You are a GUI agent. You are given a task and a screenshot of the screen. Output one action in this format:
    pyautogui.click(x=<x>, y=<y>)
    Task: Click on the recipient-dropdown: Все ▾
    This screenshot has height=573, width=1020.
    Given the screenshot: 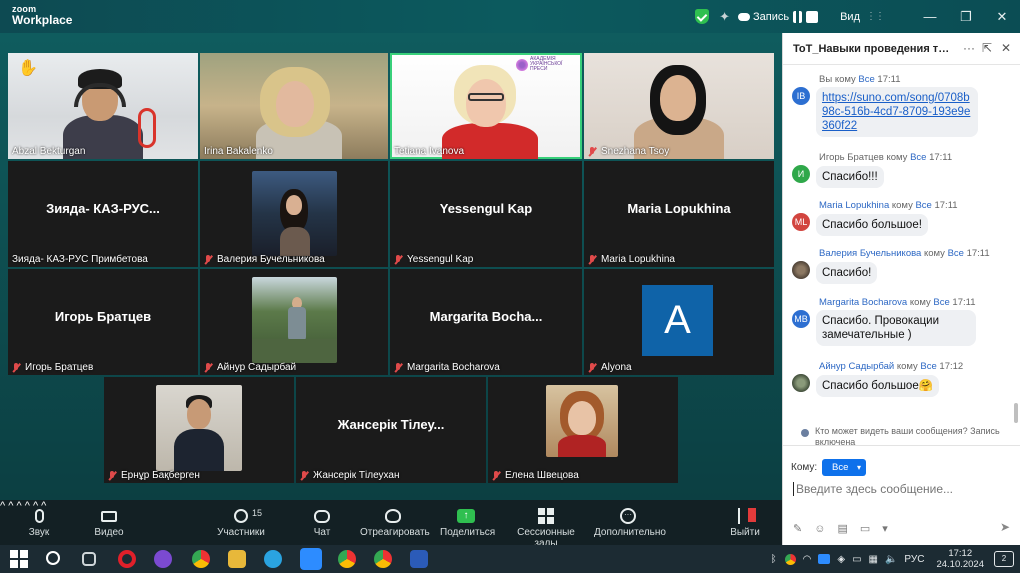 What is the action you would take?
    pyautogui.click(x=844, y=467)
    